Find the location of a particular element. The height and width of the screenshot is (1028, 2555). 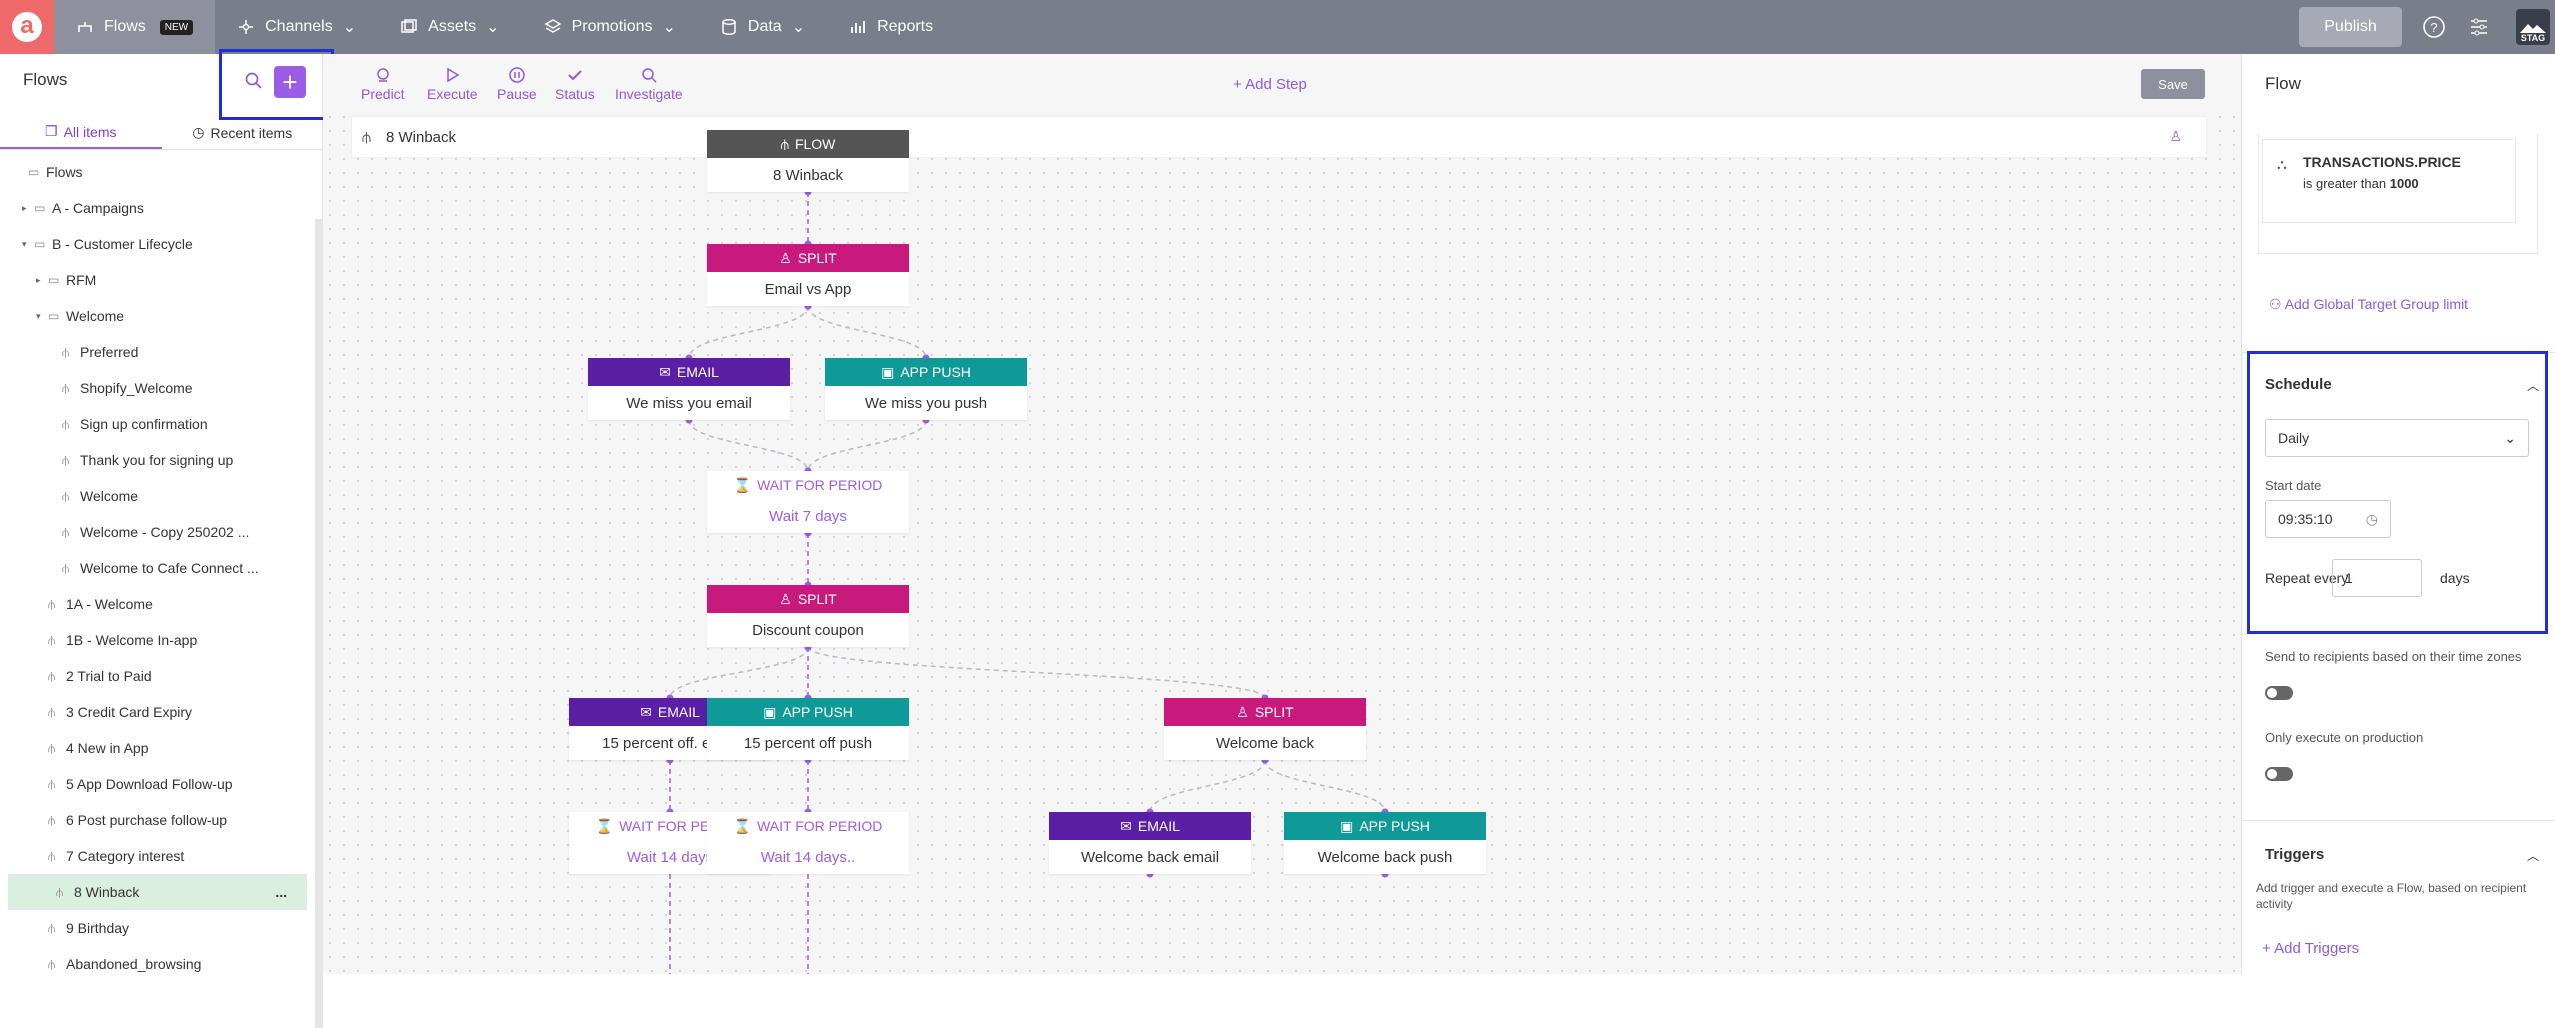

investigate-button: Investigate is located at coordinates (649, 84).